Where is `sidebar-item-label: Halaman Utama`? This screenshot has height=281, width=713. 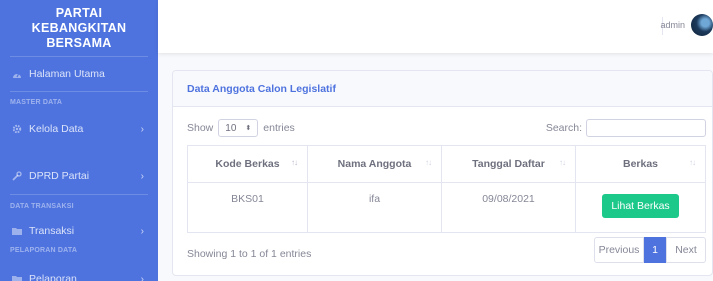
sidebar-item-label: Halaman Utama is located at coordinates (67, 74).